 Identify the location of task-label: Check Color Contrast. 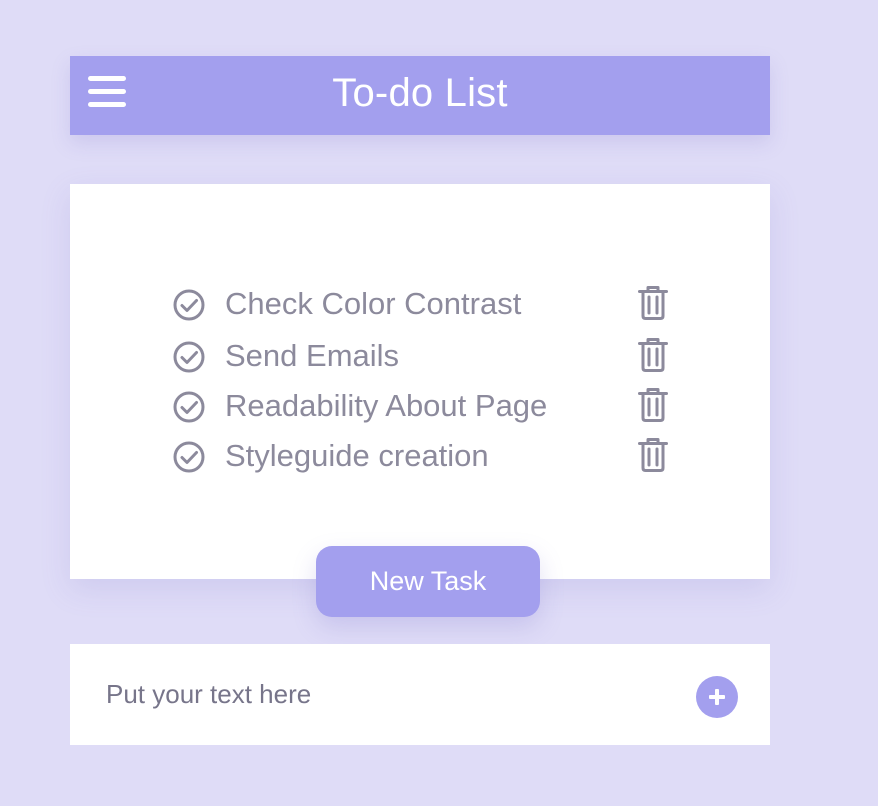
(373, 303).